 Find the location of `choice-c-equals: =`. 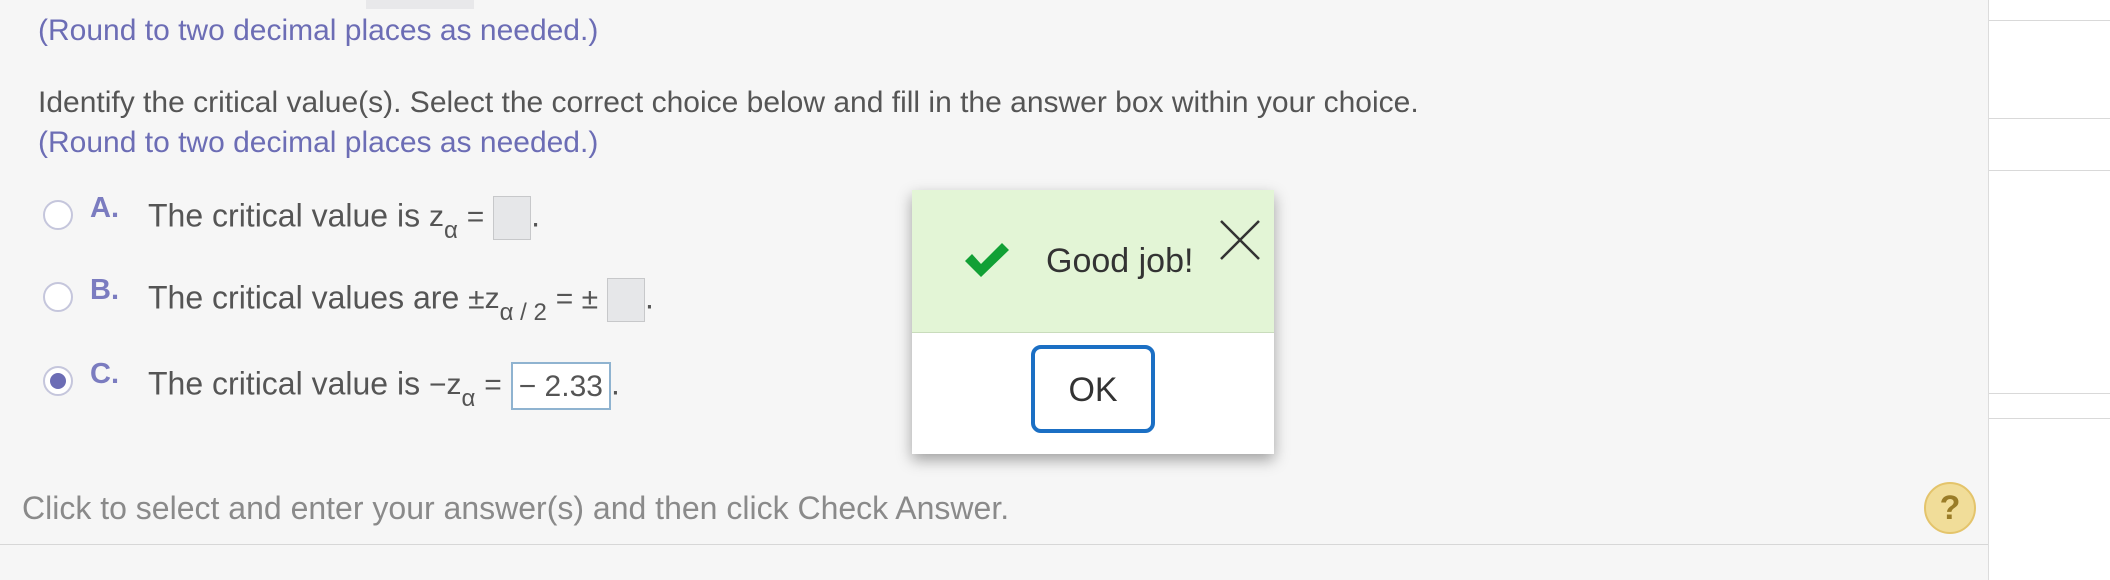

choice-c-equals: = is located at coordinates (493, 385).